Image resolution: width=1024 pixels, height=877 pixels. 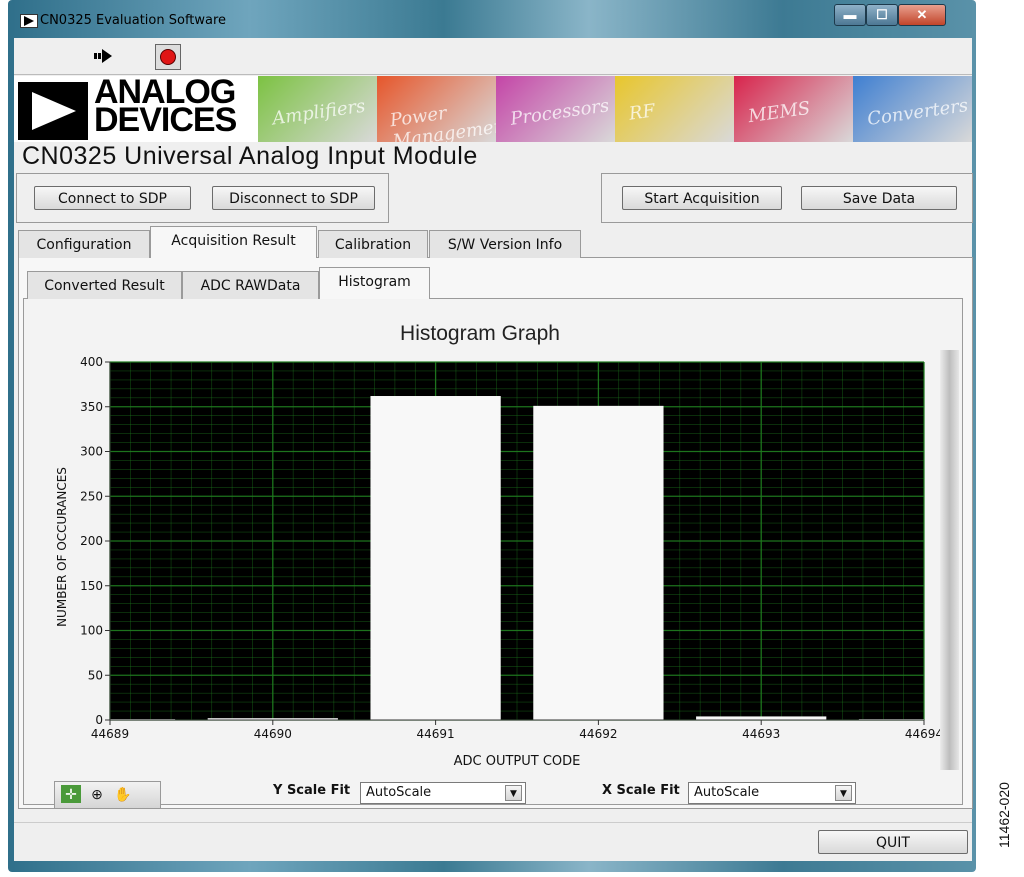 What do you see at coordinates (374, 283) in the screenshot?
I see `tab-histogram: Histogram` at bounding box center [374, 283].